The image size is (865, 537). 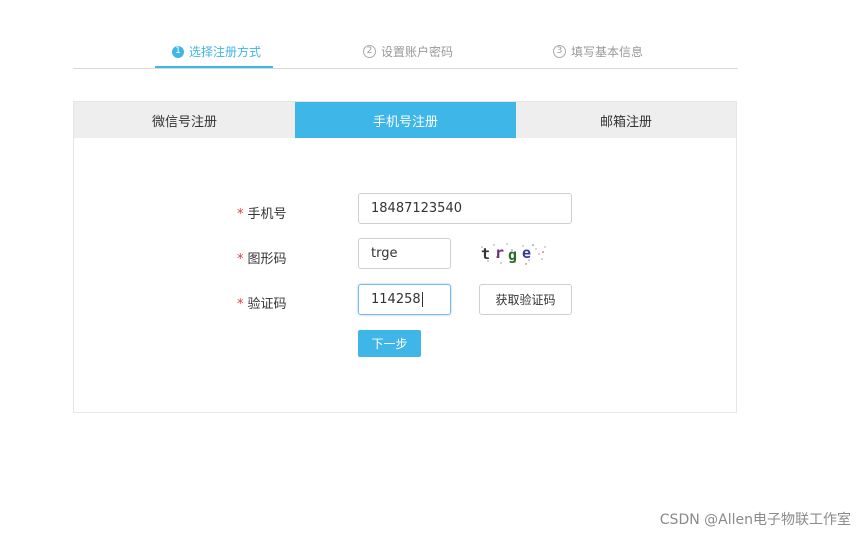 I want to click on step-3-number-icon: 3, so click(x=559, y=51).